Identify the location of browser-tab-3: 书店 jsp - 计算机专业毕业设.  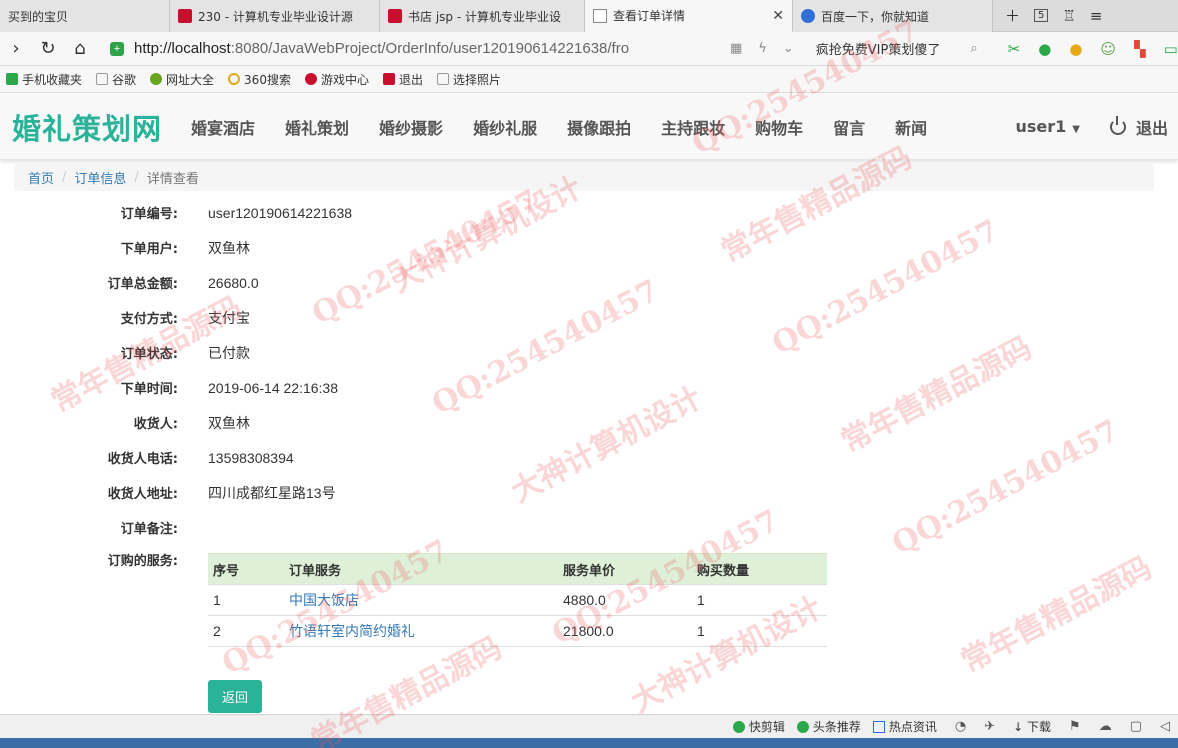
(482, 16).